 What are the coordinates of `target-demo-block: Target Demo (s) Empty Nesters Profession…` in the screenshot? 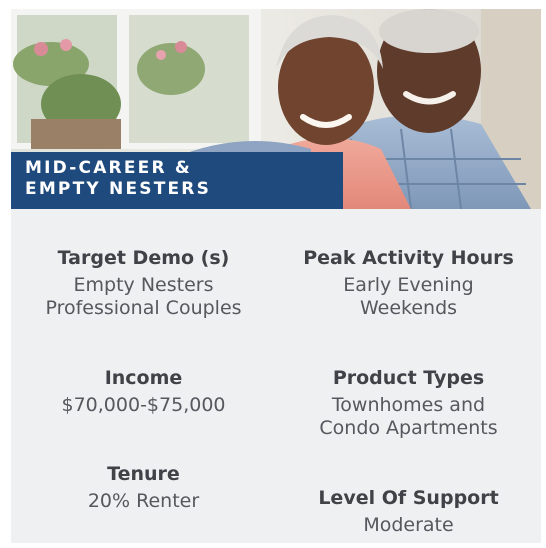 It's located at (143, 283).